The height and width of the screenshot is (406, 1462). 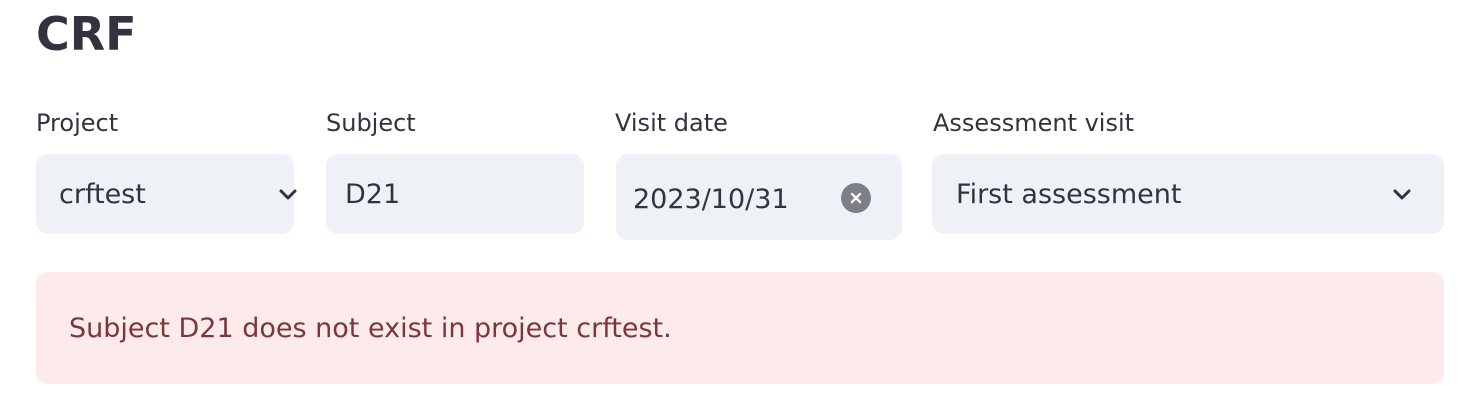 What do you see at coordinates (455, 194) in the screenshot?
I see `subject-input: D21` at bounding box center [455, 194].